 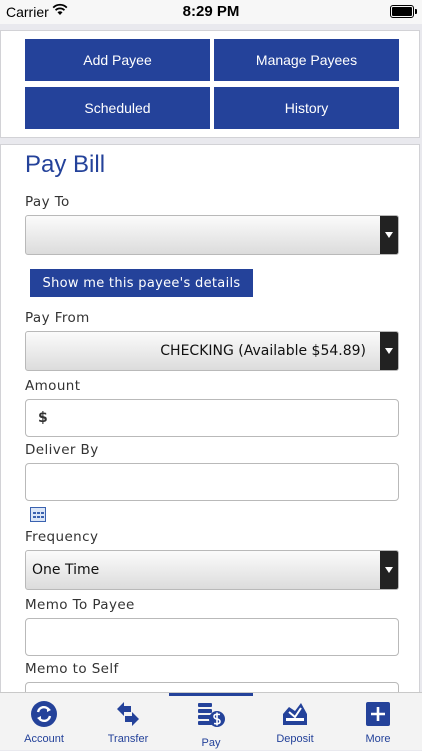 What do you see at coordinates (211, 743) in the screenshot?
I see `tab-label: Pay` at bounding box center [211, 743].